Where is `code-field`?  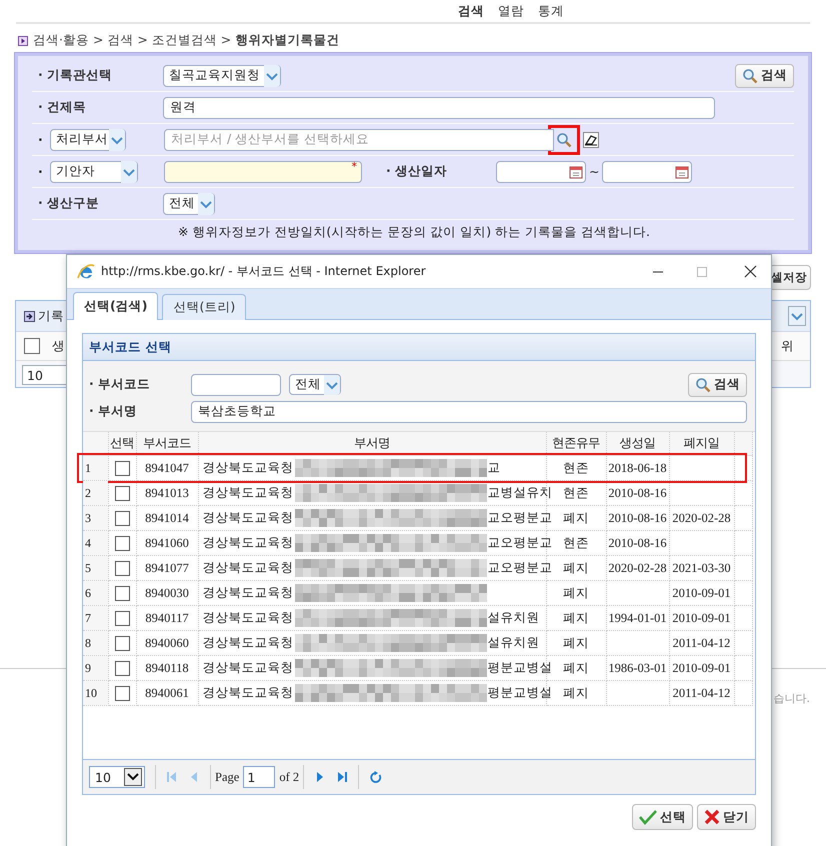
code-field is located at coordinates (236, 385).